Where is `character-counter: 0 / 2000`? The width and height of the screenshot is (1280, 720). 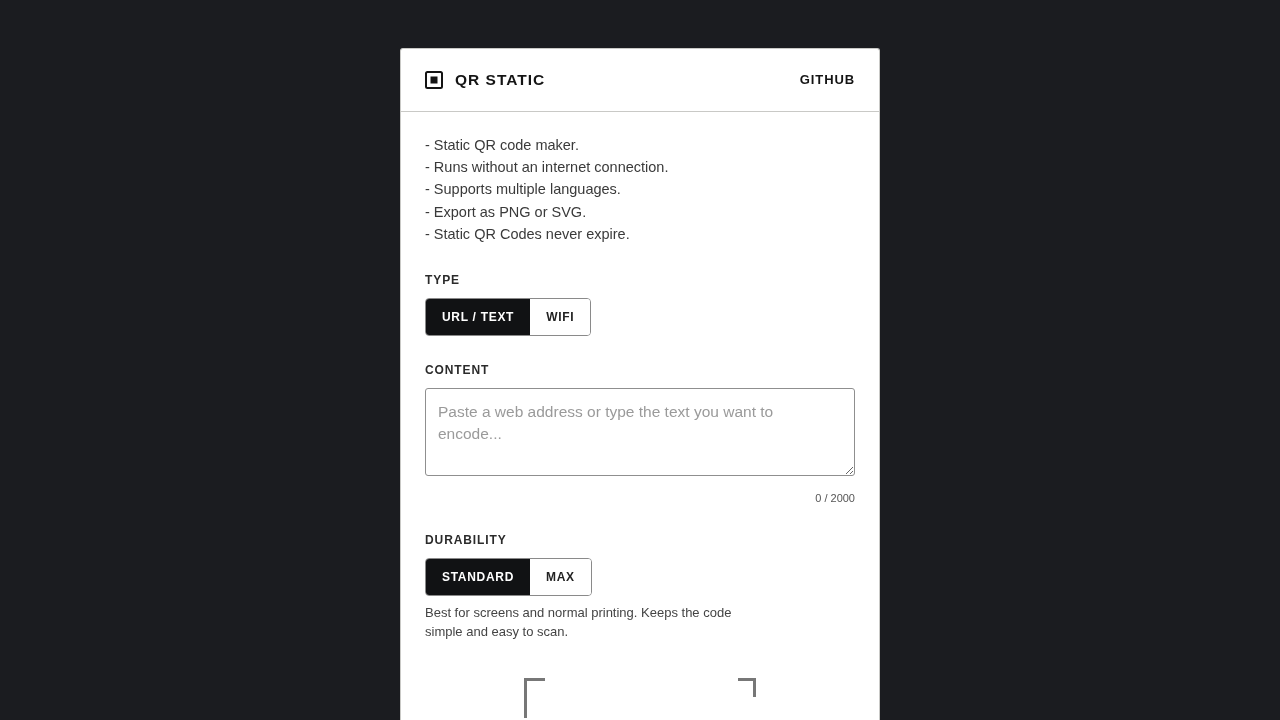
character-counter: 0 / 2000 is located at coordinates (834, 498).